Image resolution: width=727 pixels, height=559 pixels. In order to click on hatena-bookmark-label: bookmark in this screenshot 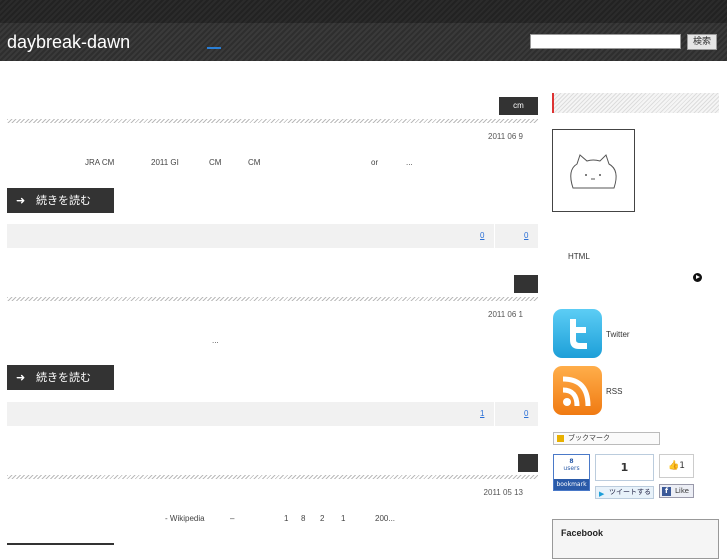, I will do `click(571, 484)`.